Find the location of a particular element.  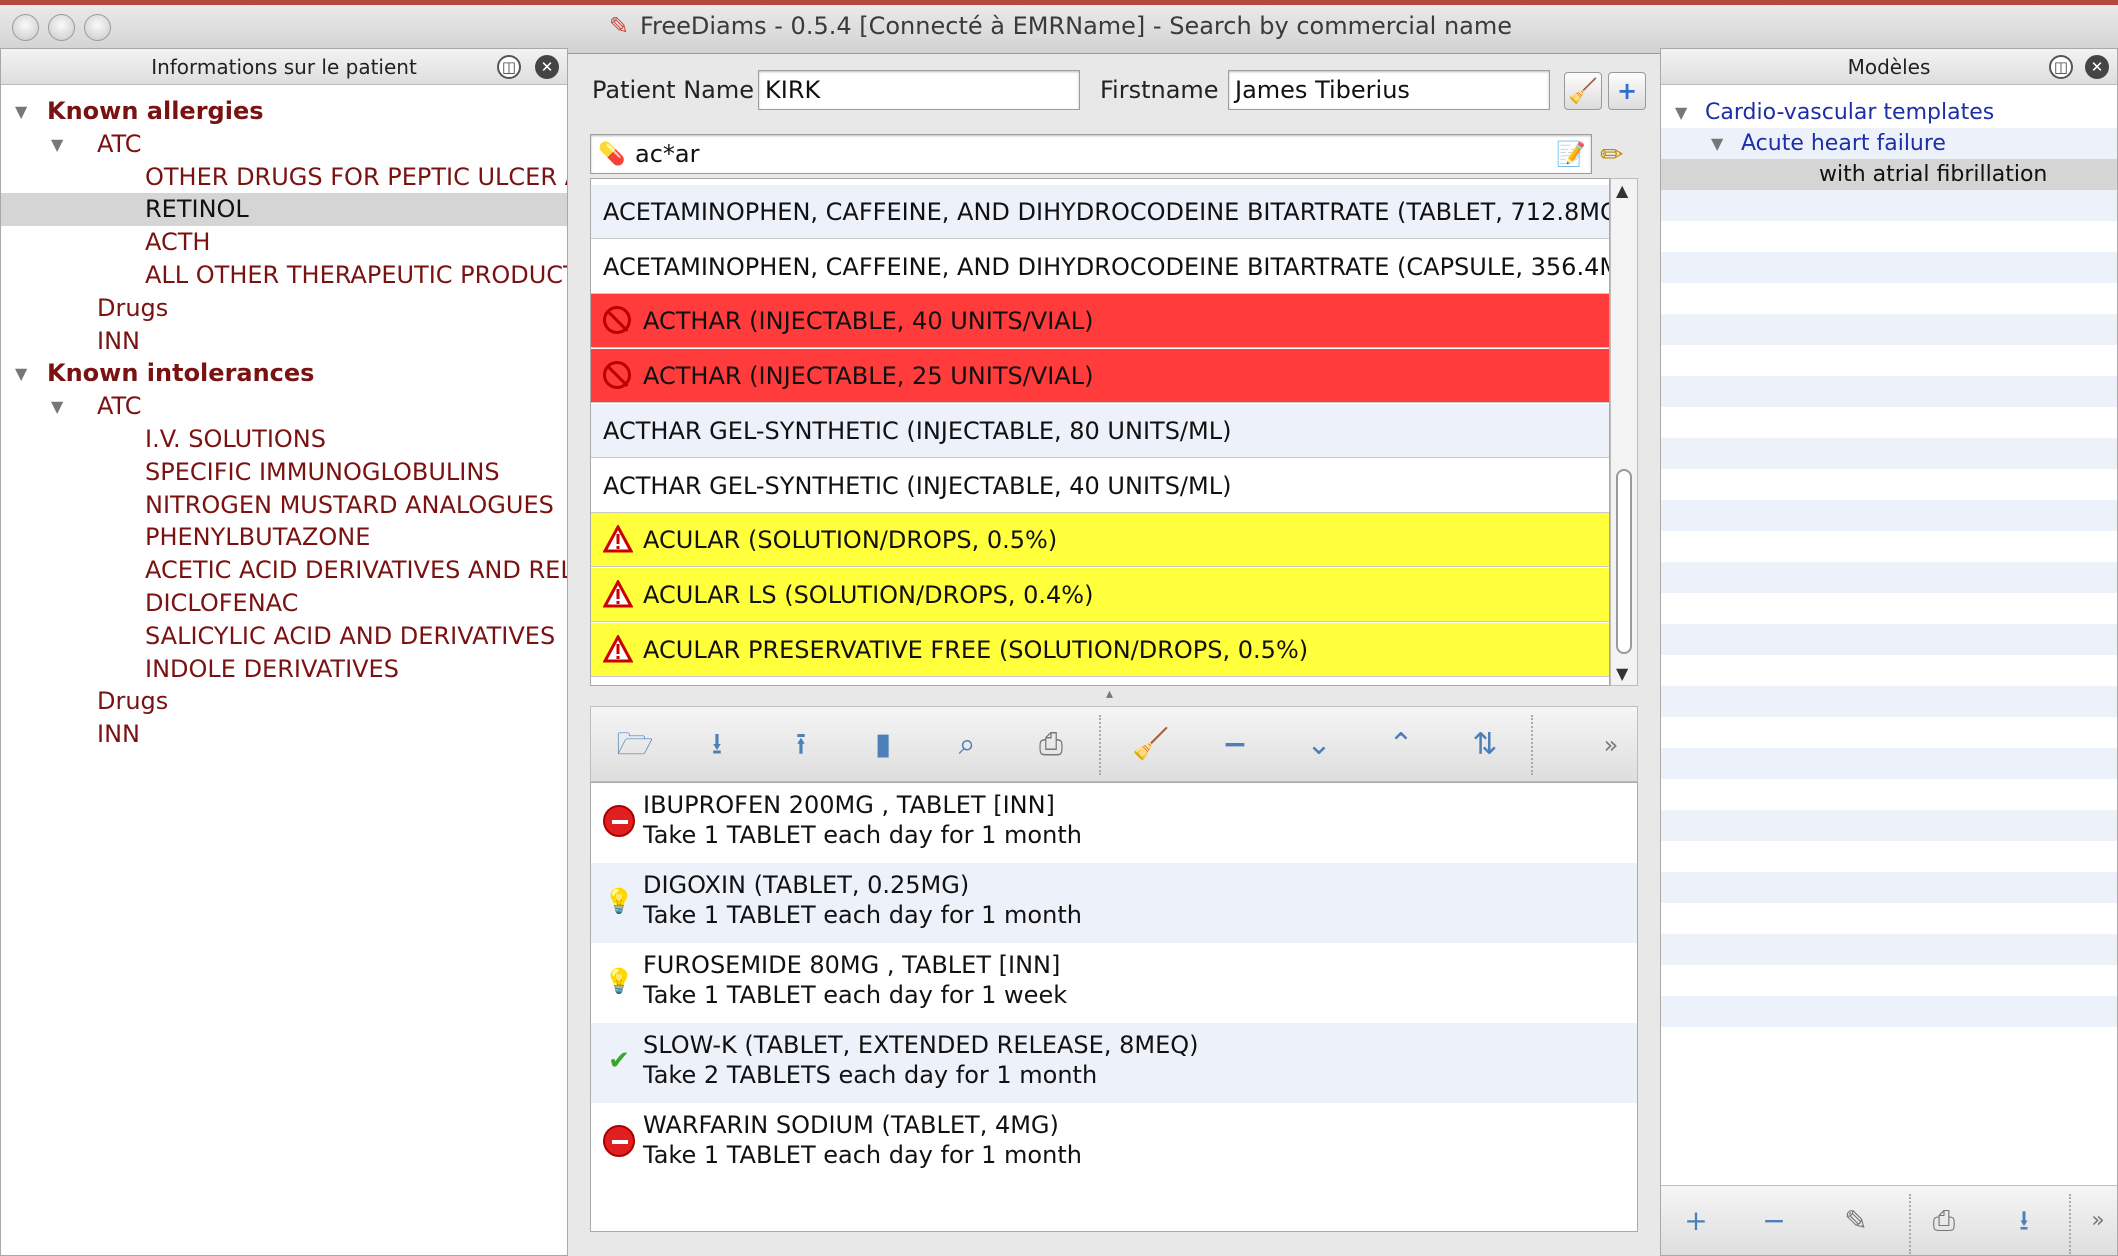

tree-item: ACTH is located at coordinates (284, 242).